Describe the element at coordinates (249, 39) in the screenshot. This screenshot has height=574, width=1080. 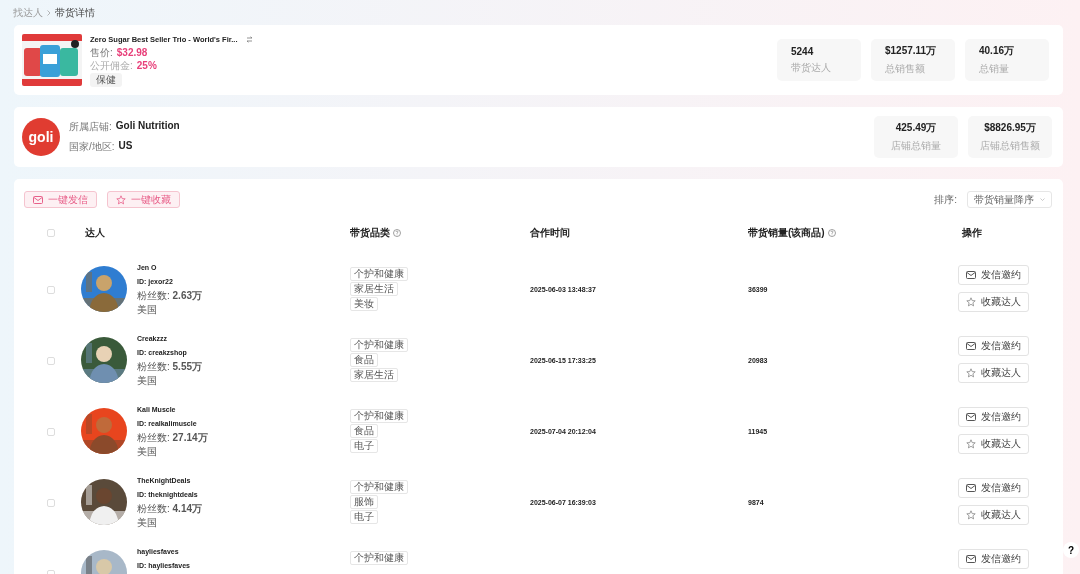
I see `swap-icon` at that location.